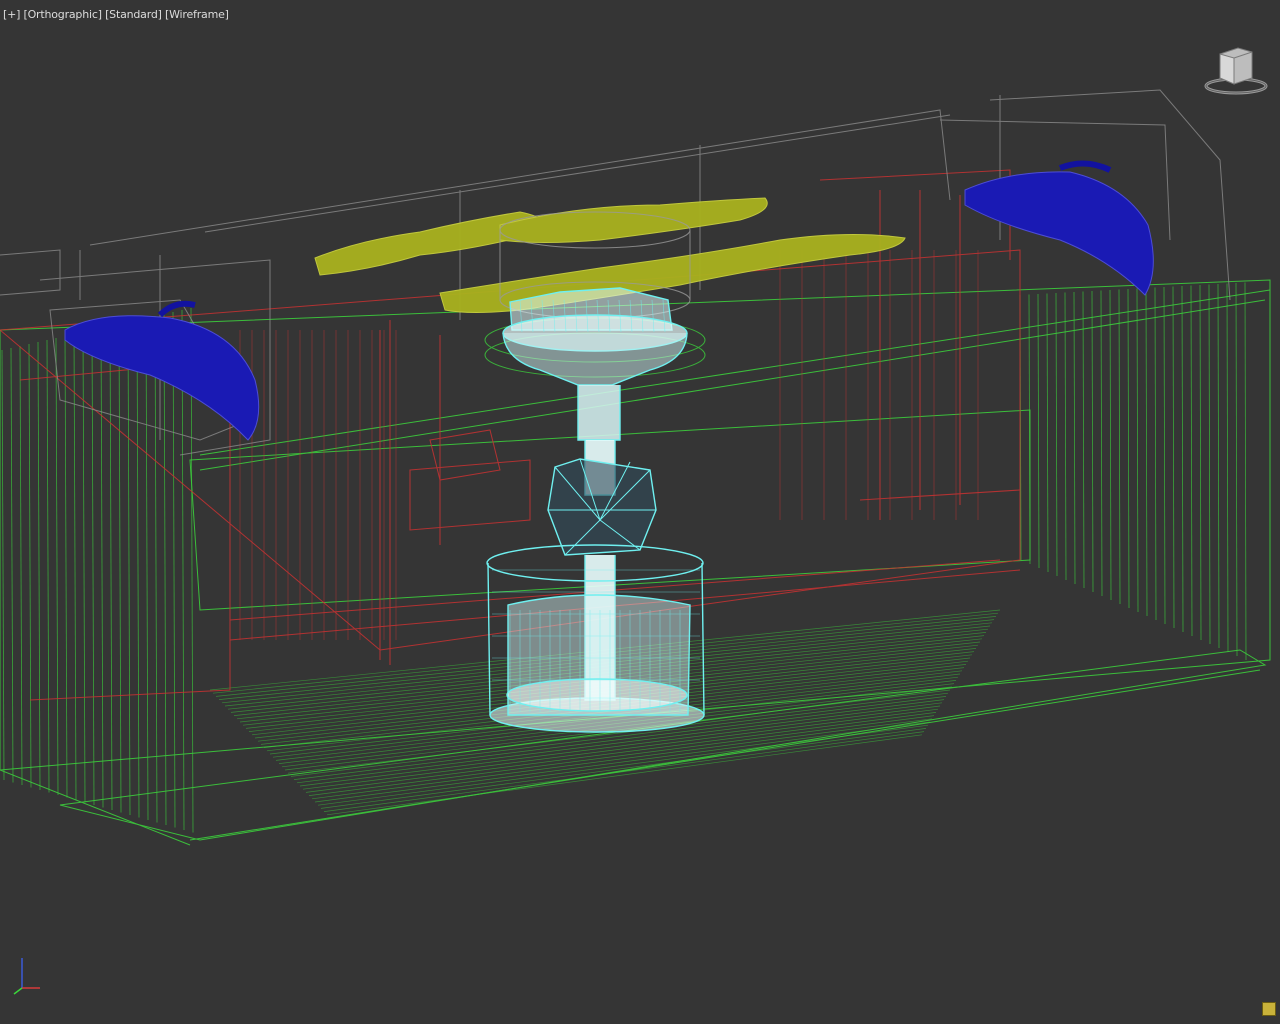 The image size is (1280, 1024). I want to click on selected-stand-object, so click(595, 510).